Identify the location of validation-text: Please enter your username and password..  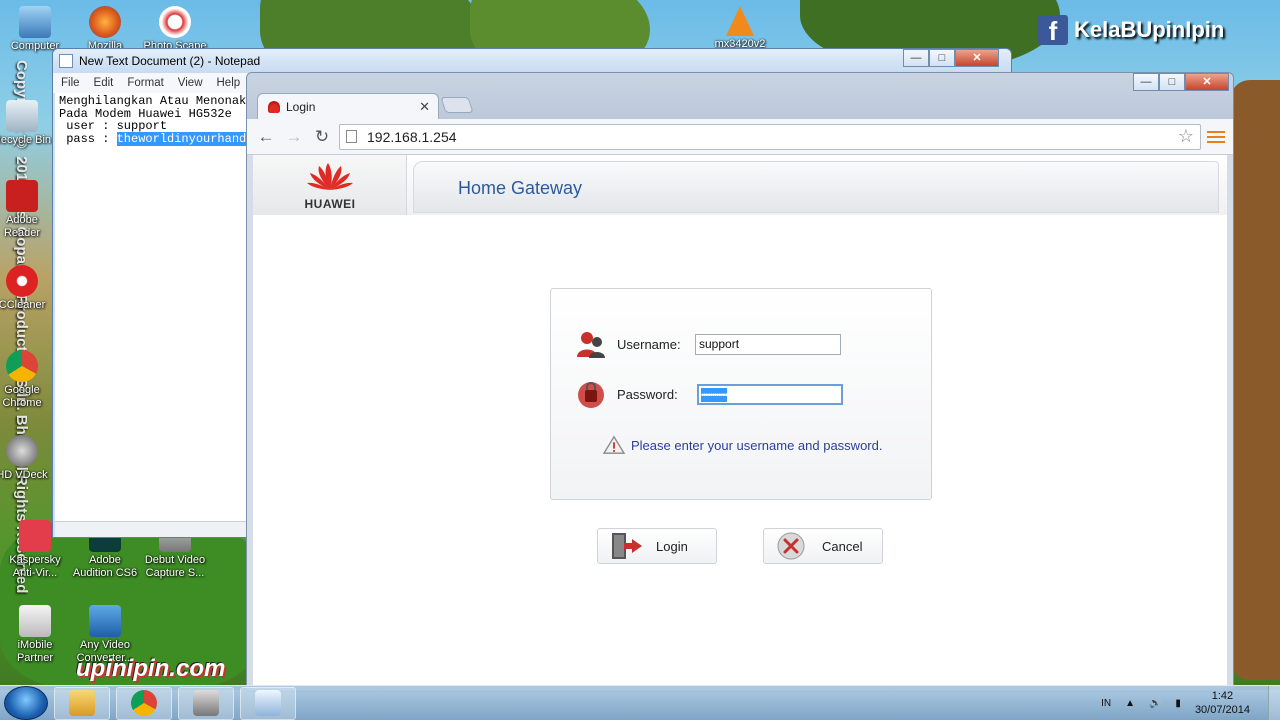
(757, 445).